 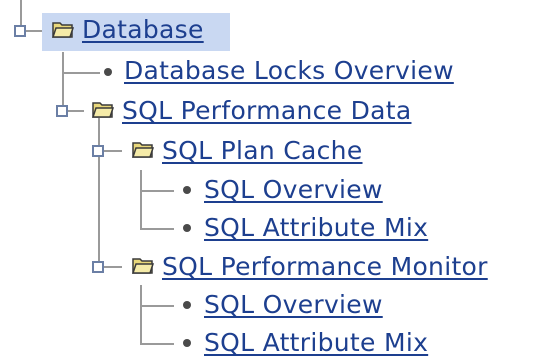 I want to click on tree-node-sql-plan-cache: SQL Plan Cache, so click(x=269, y=153).